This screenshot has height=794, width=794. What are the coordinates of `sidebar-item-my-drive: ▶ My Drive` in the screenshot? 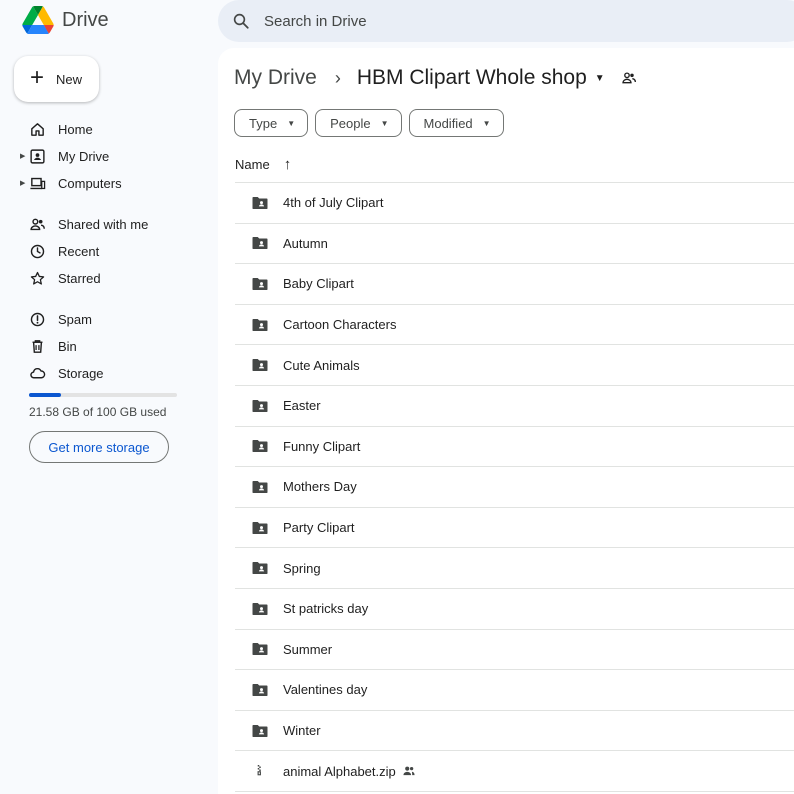 It's located at (110, 156).